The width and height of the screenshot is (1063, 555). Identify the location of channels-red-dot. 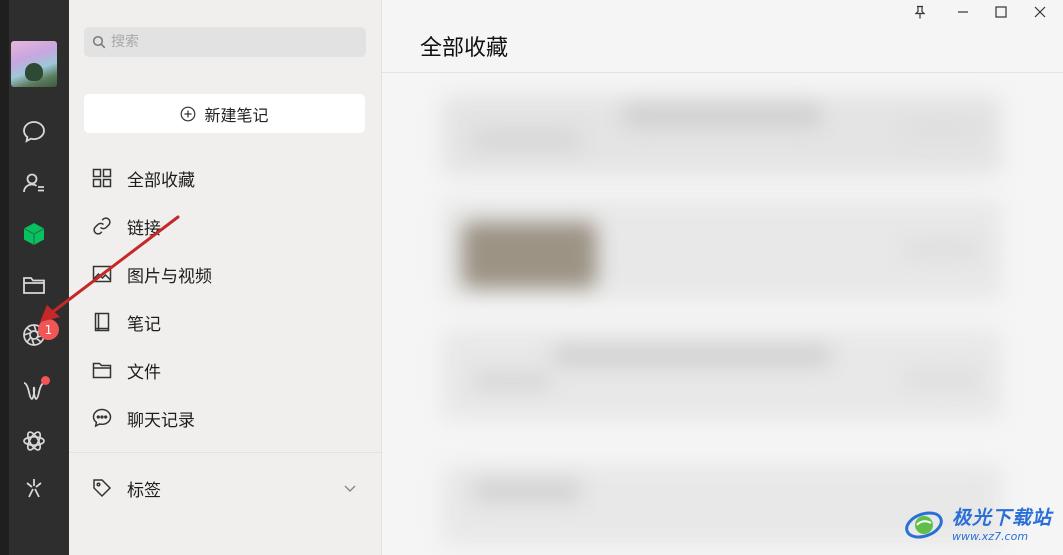
(45, 380).